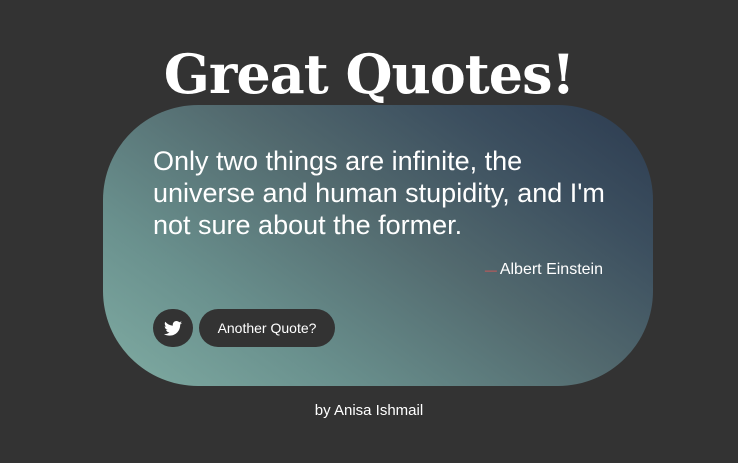 The height and width of the screenshot is (463, 738). I want to click on author-name: Albert Einstein, so click(551, 269).